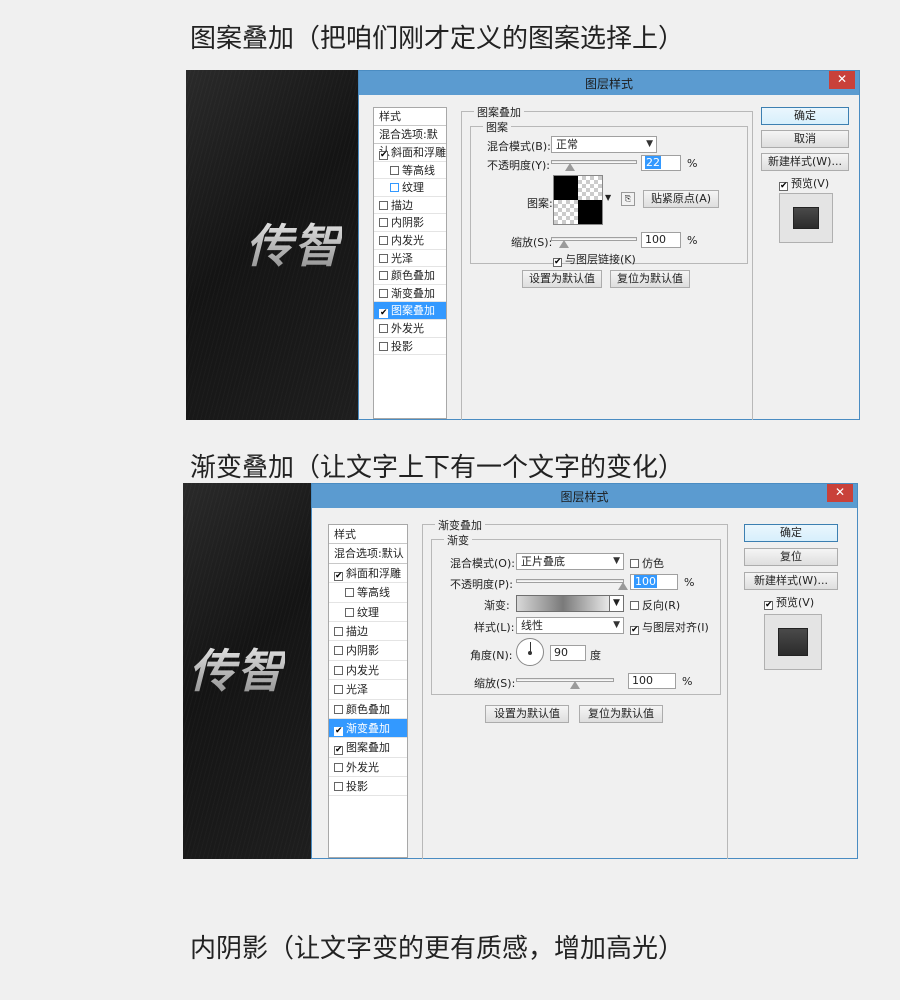 Image resolution: width=900 pixels, height=1000 pixels. Describe the element at coordinates (616, 603) in the screenshot. I see `gradient-dropdown-icon: ▼` at that location.